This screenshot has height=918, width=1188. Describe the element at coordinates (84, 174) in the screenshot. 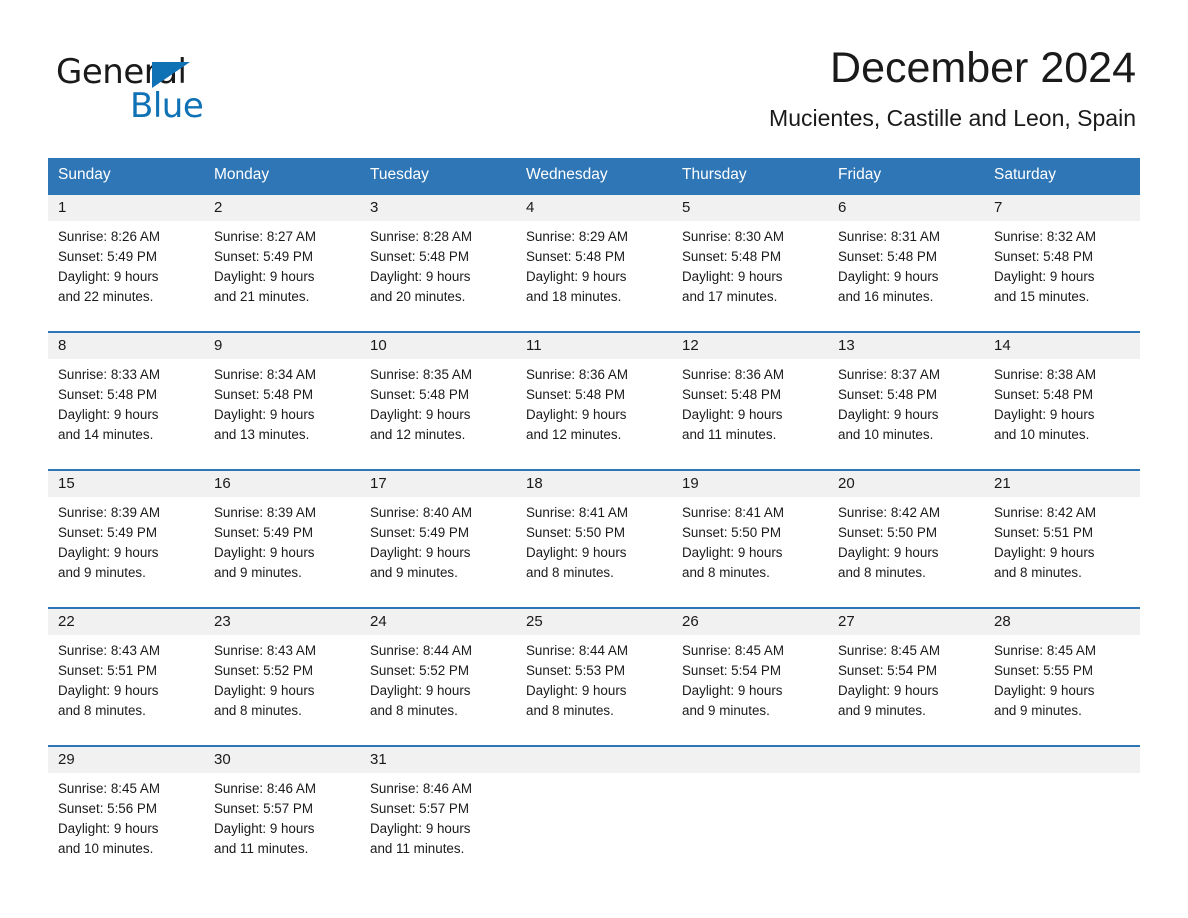

I see `weekday-header-sunday: Sunday` at that location.